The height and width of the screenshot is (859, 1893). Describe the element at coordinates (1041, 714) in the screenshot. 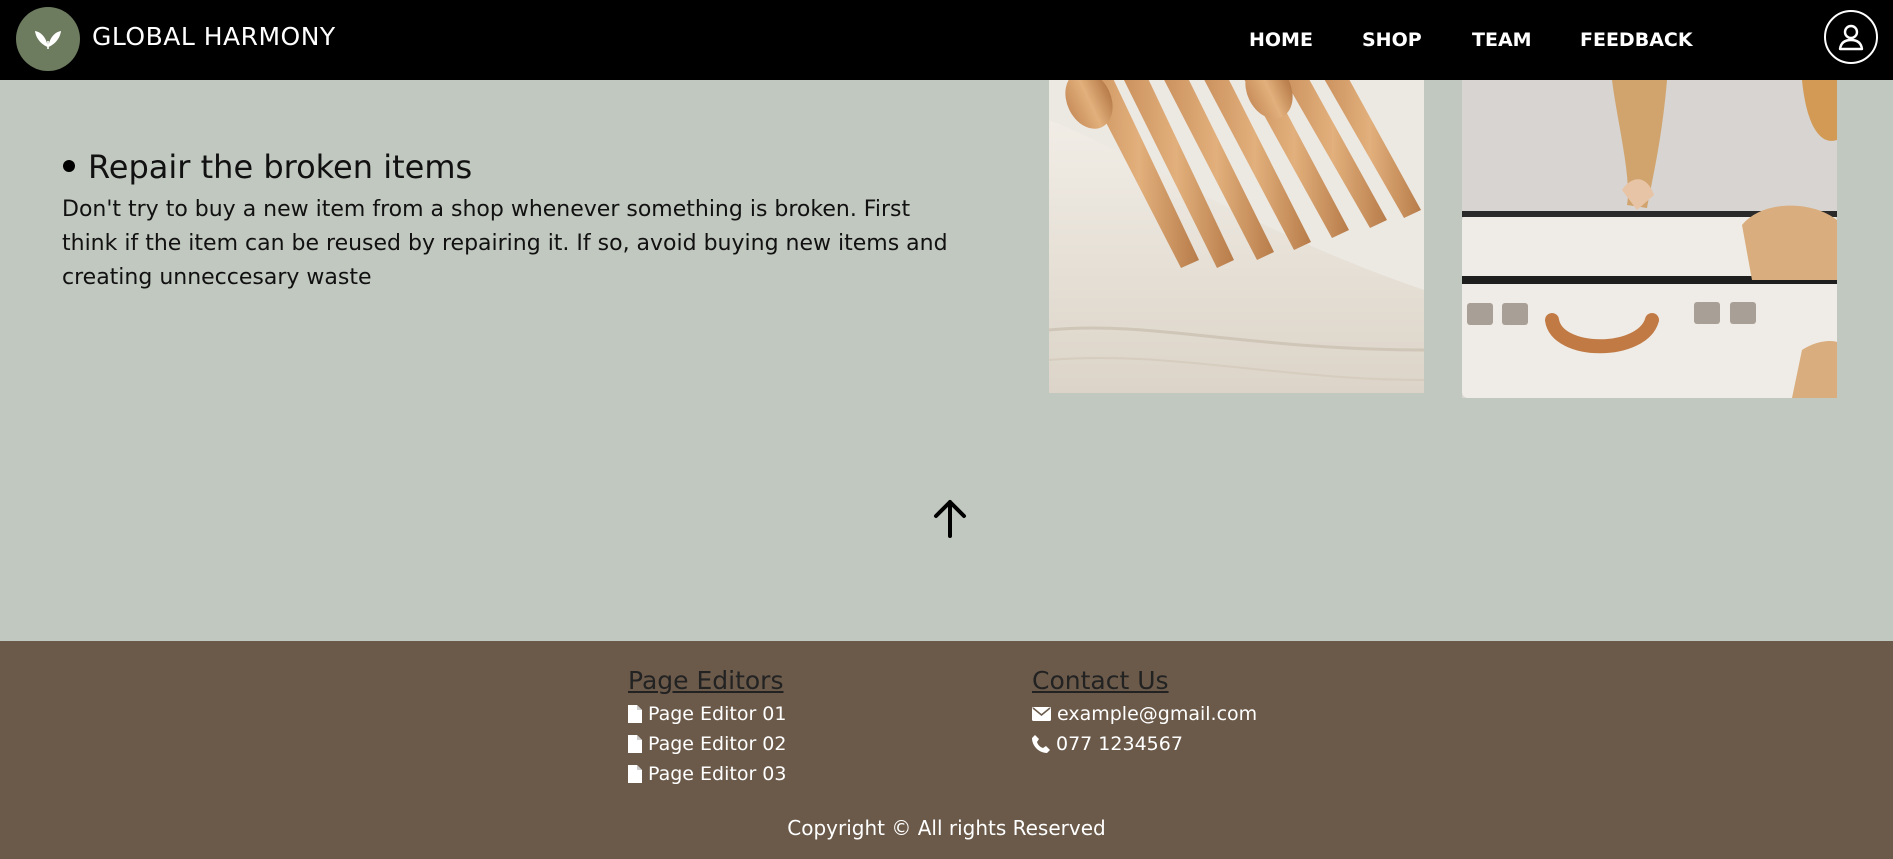

I see `envelope-icon` at that location.